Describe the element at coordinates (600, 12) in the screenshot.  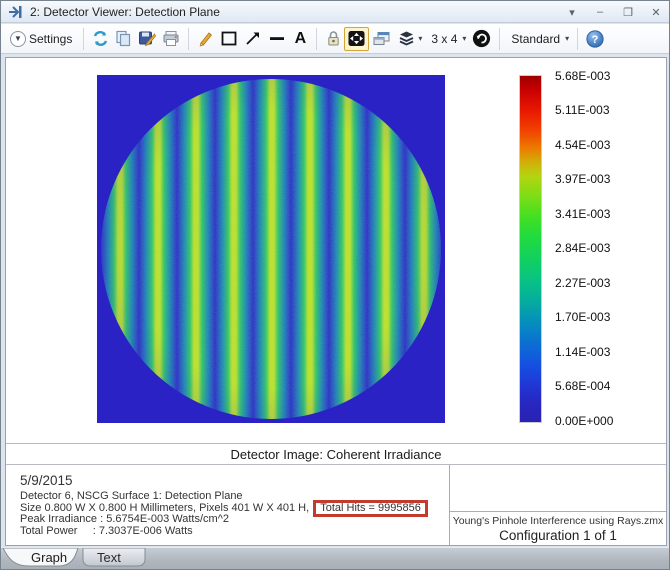
I see `minimize-button: –` at that location.